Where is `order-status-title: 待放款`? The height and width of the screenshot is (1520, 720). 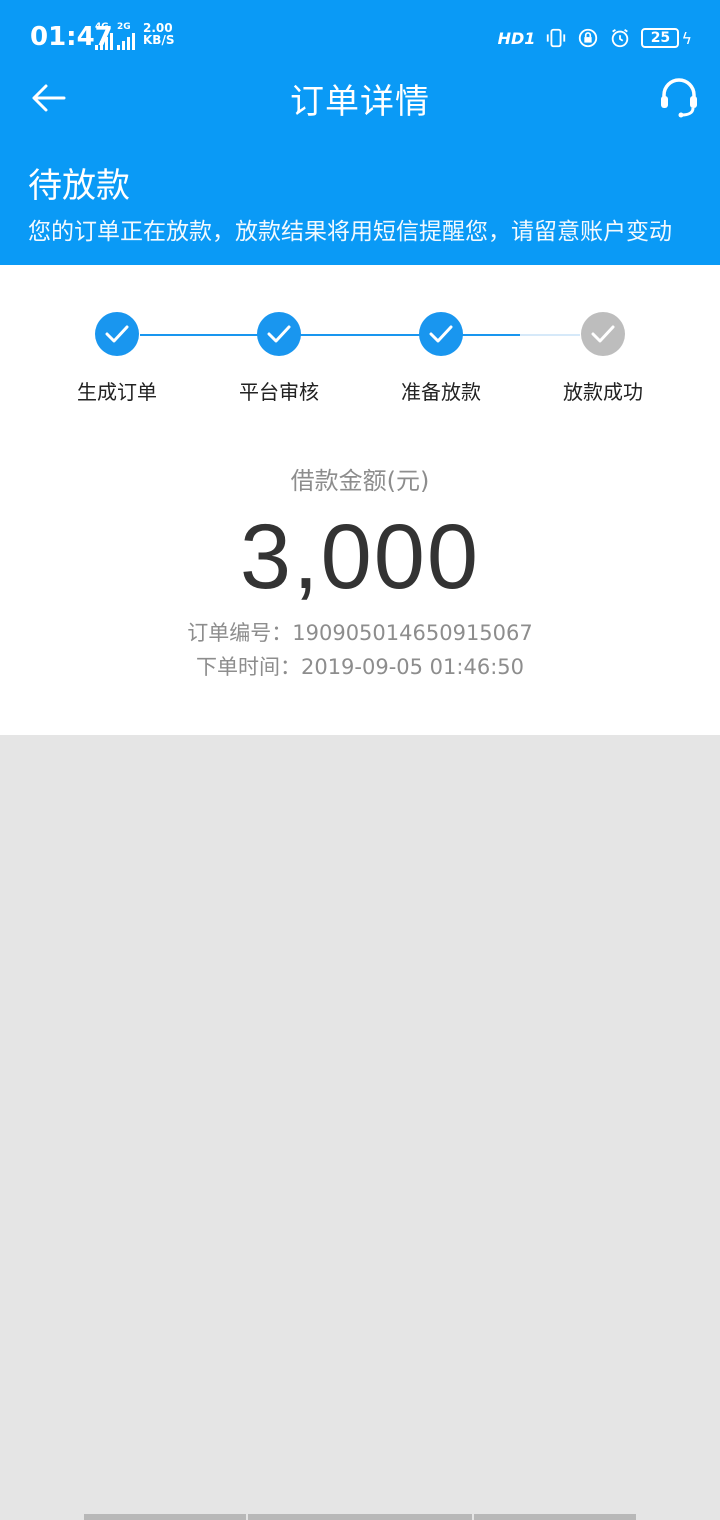 order-status-title: 待放款 is located at coordinates (79, 186).